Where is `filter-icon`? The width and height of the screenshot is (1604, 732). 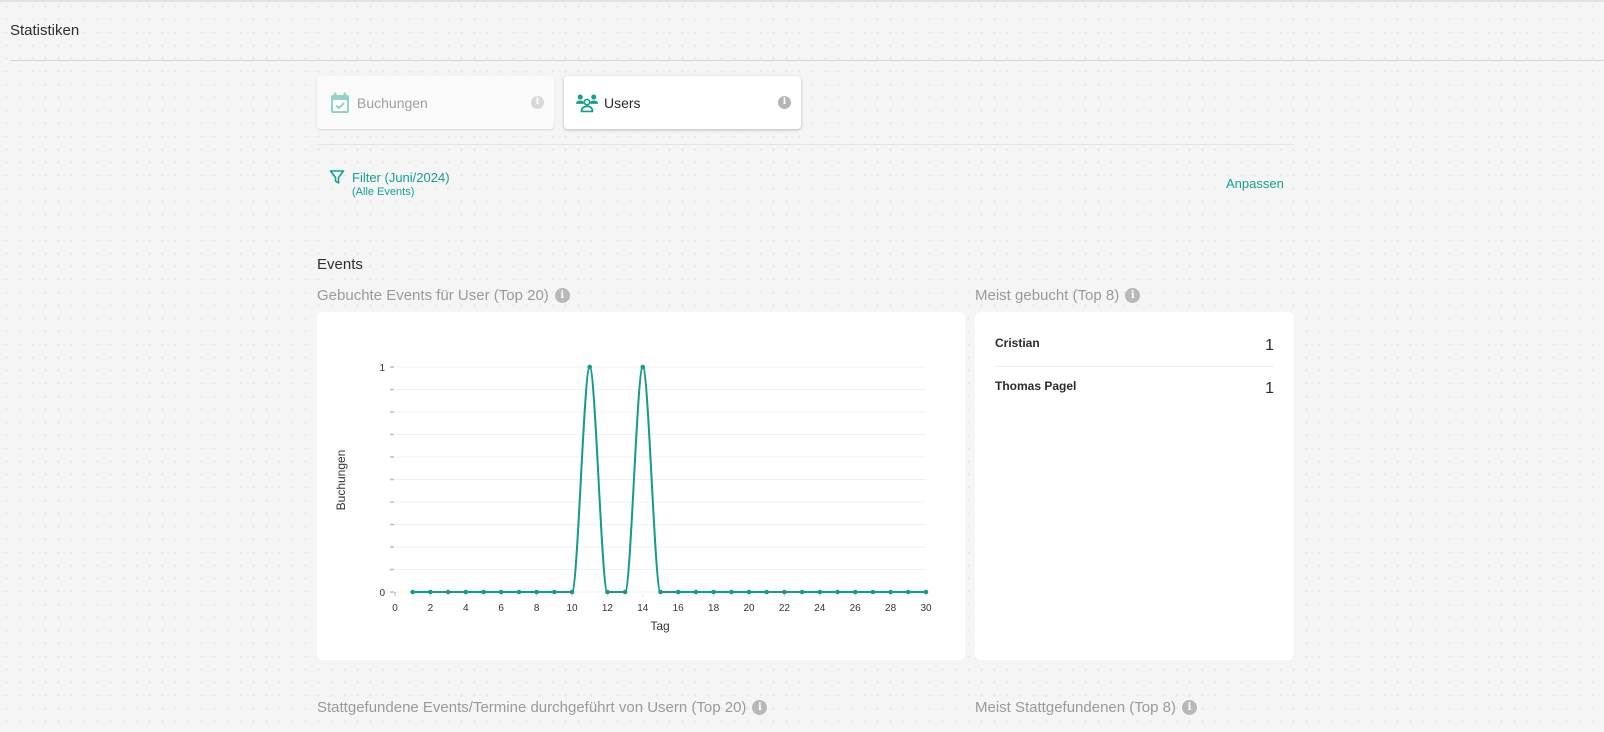
filter-icon is located at coordinates (337, 177).